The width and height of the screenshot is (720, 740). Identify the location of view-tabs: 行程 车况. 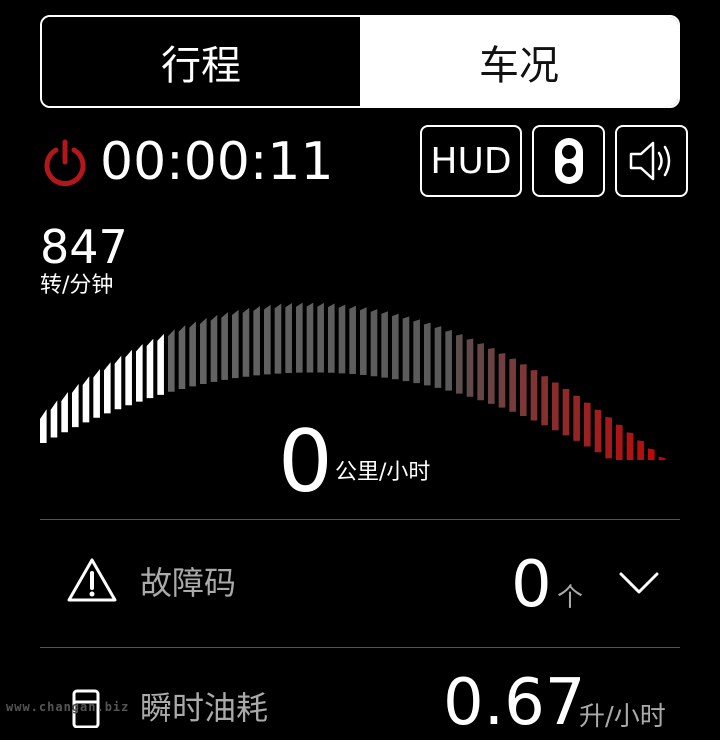
(360, 61).